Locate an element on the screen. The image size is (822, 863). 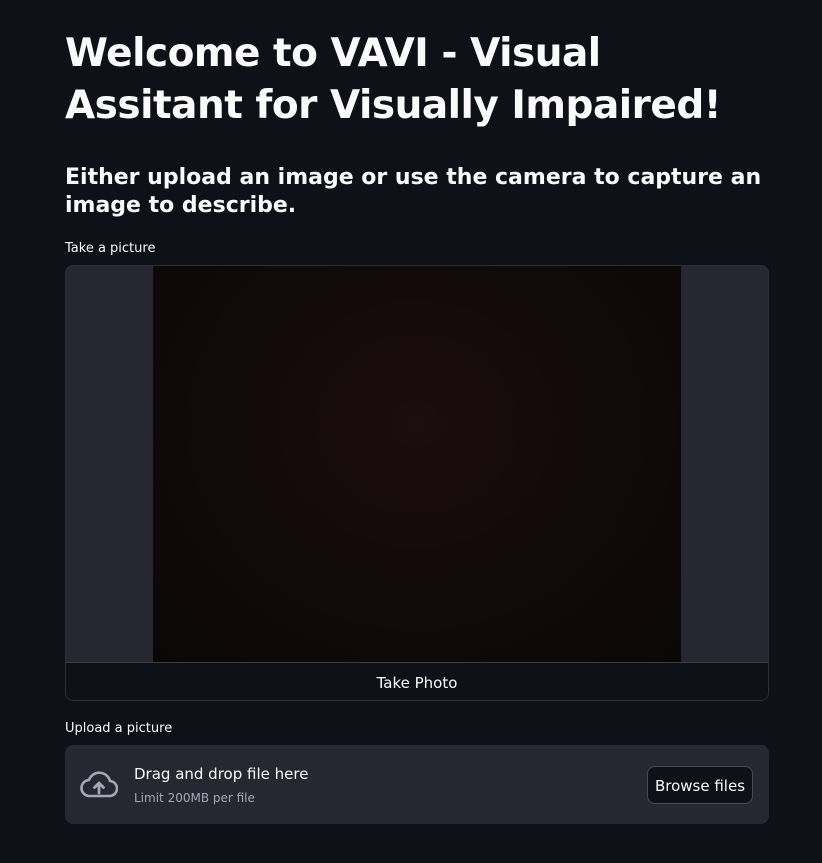
file-uploader-label: Upload a picture is located at coordinates (119, 728).